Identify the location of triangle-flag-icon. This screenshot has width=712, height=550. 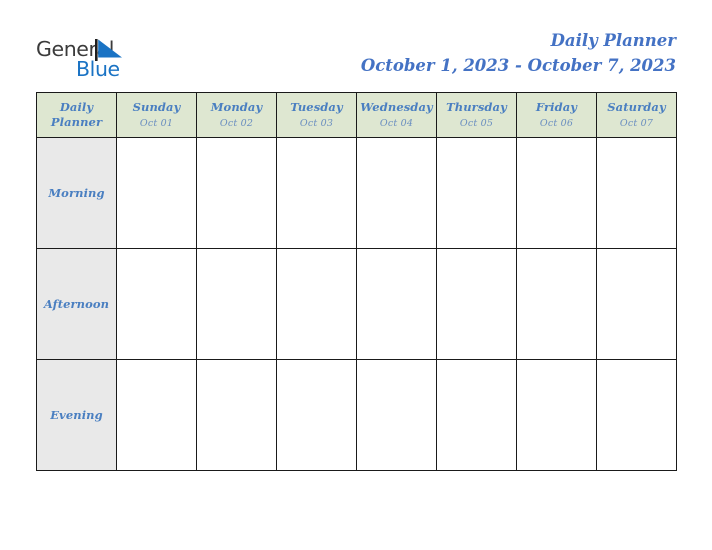
(109, 50).